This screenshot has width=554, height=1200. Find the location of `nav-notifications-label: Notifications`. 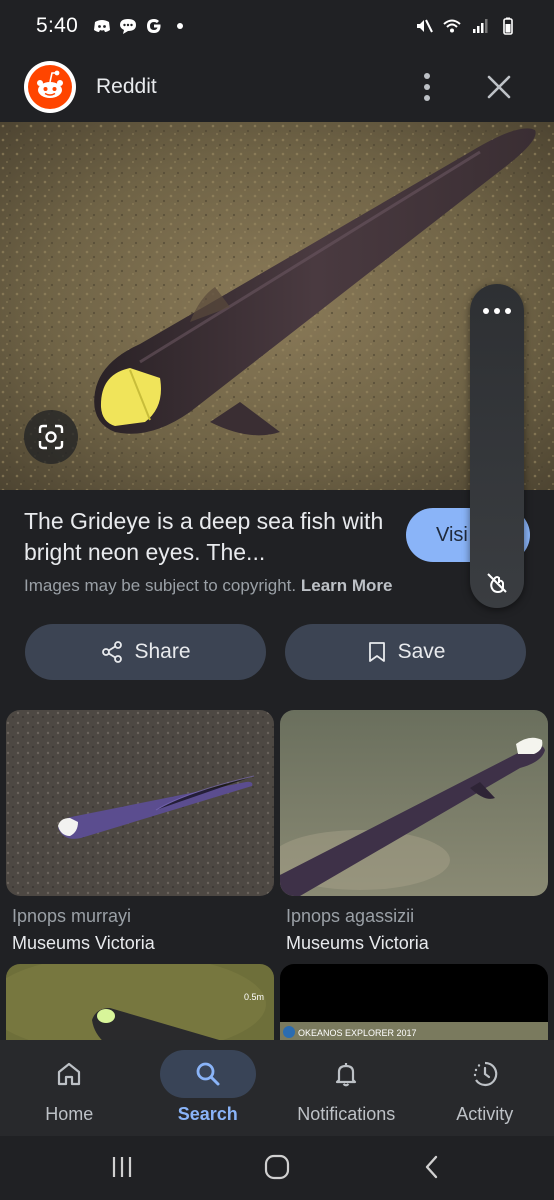

nav-notifications-label: Notifications is located at coordinates (346, 1114).